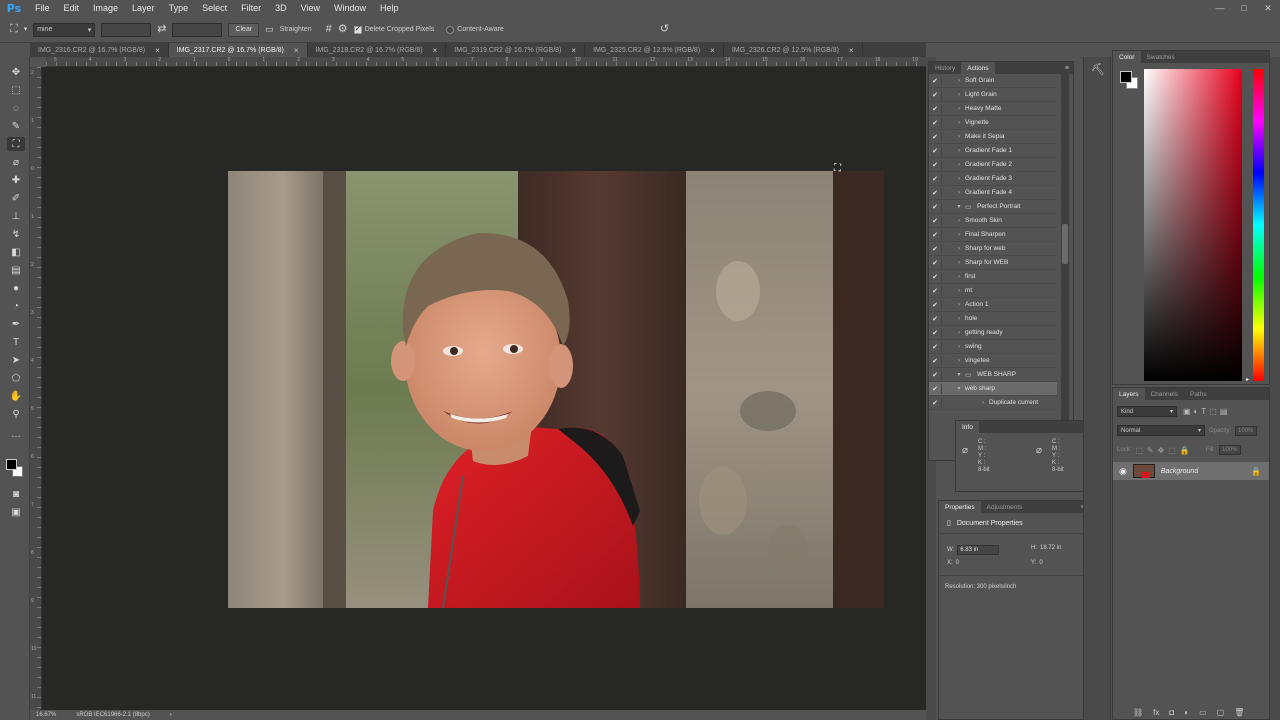  What do you see at coordinates (1186, 712) in the screenshot?
I see `adjustment-layer-icon: ◐` at bounding box center [1186, 712].